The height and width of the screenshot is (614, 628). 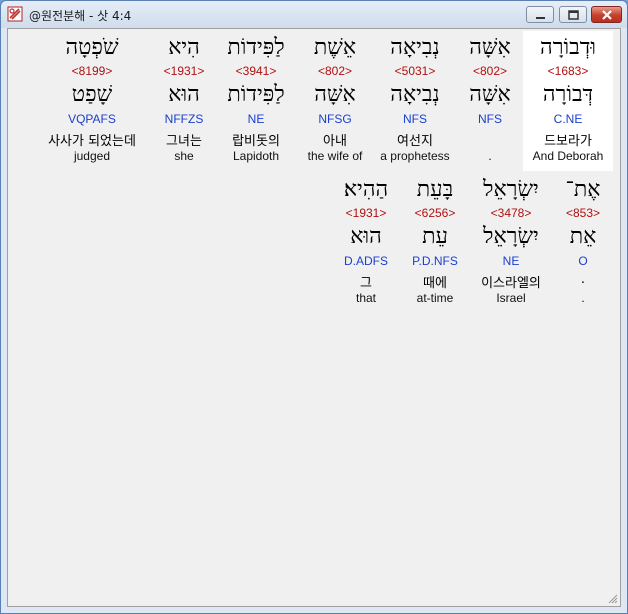 I want to click on word-cell: הִיא <1931> הוּא NFFZS 그녀는 she, so click(x=184, y=101).